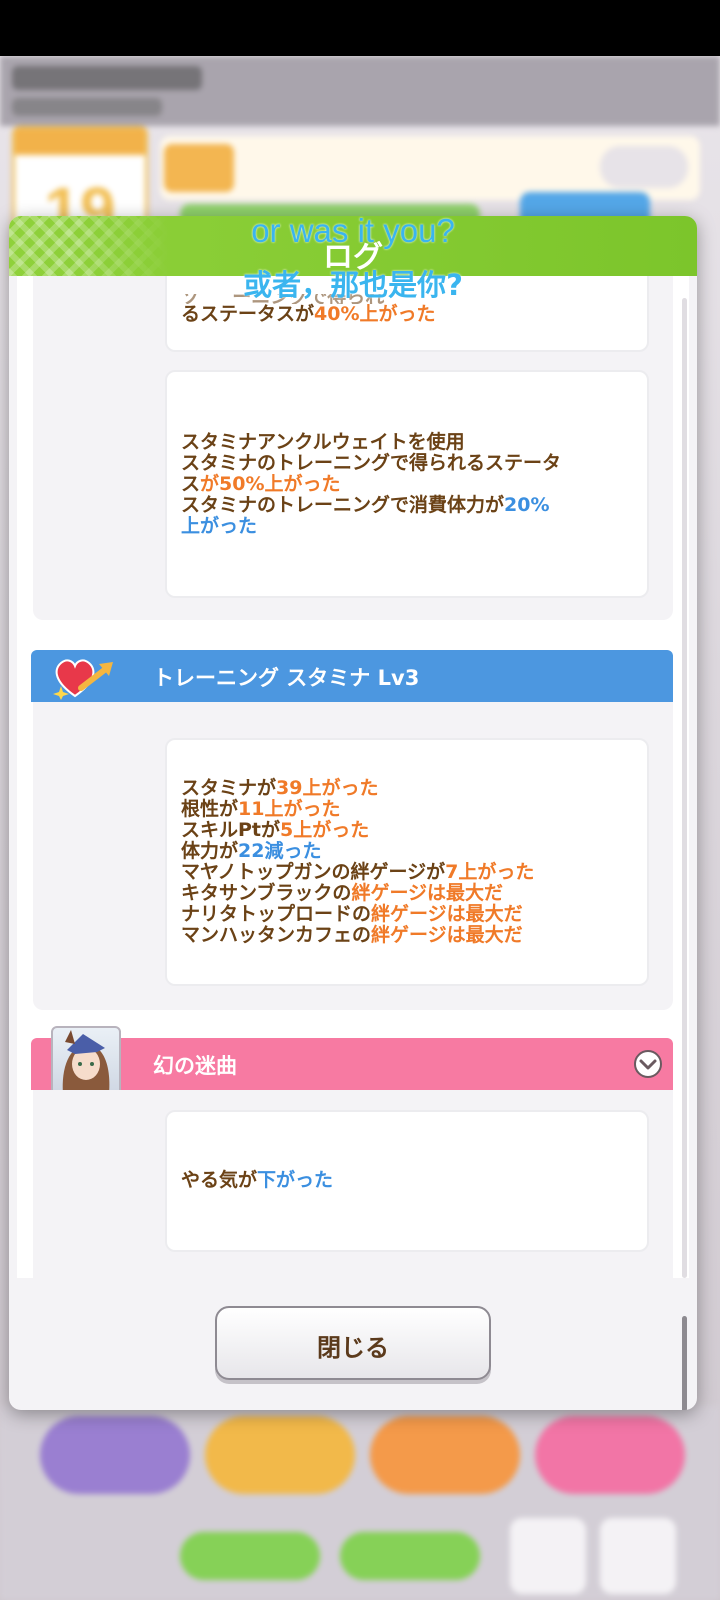 The image size is (720, 1600). What do you see at coordinates (325, 830) in the screenshot?
I see `entry-value: 5上がった` at bounding box center [325, 830].